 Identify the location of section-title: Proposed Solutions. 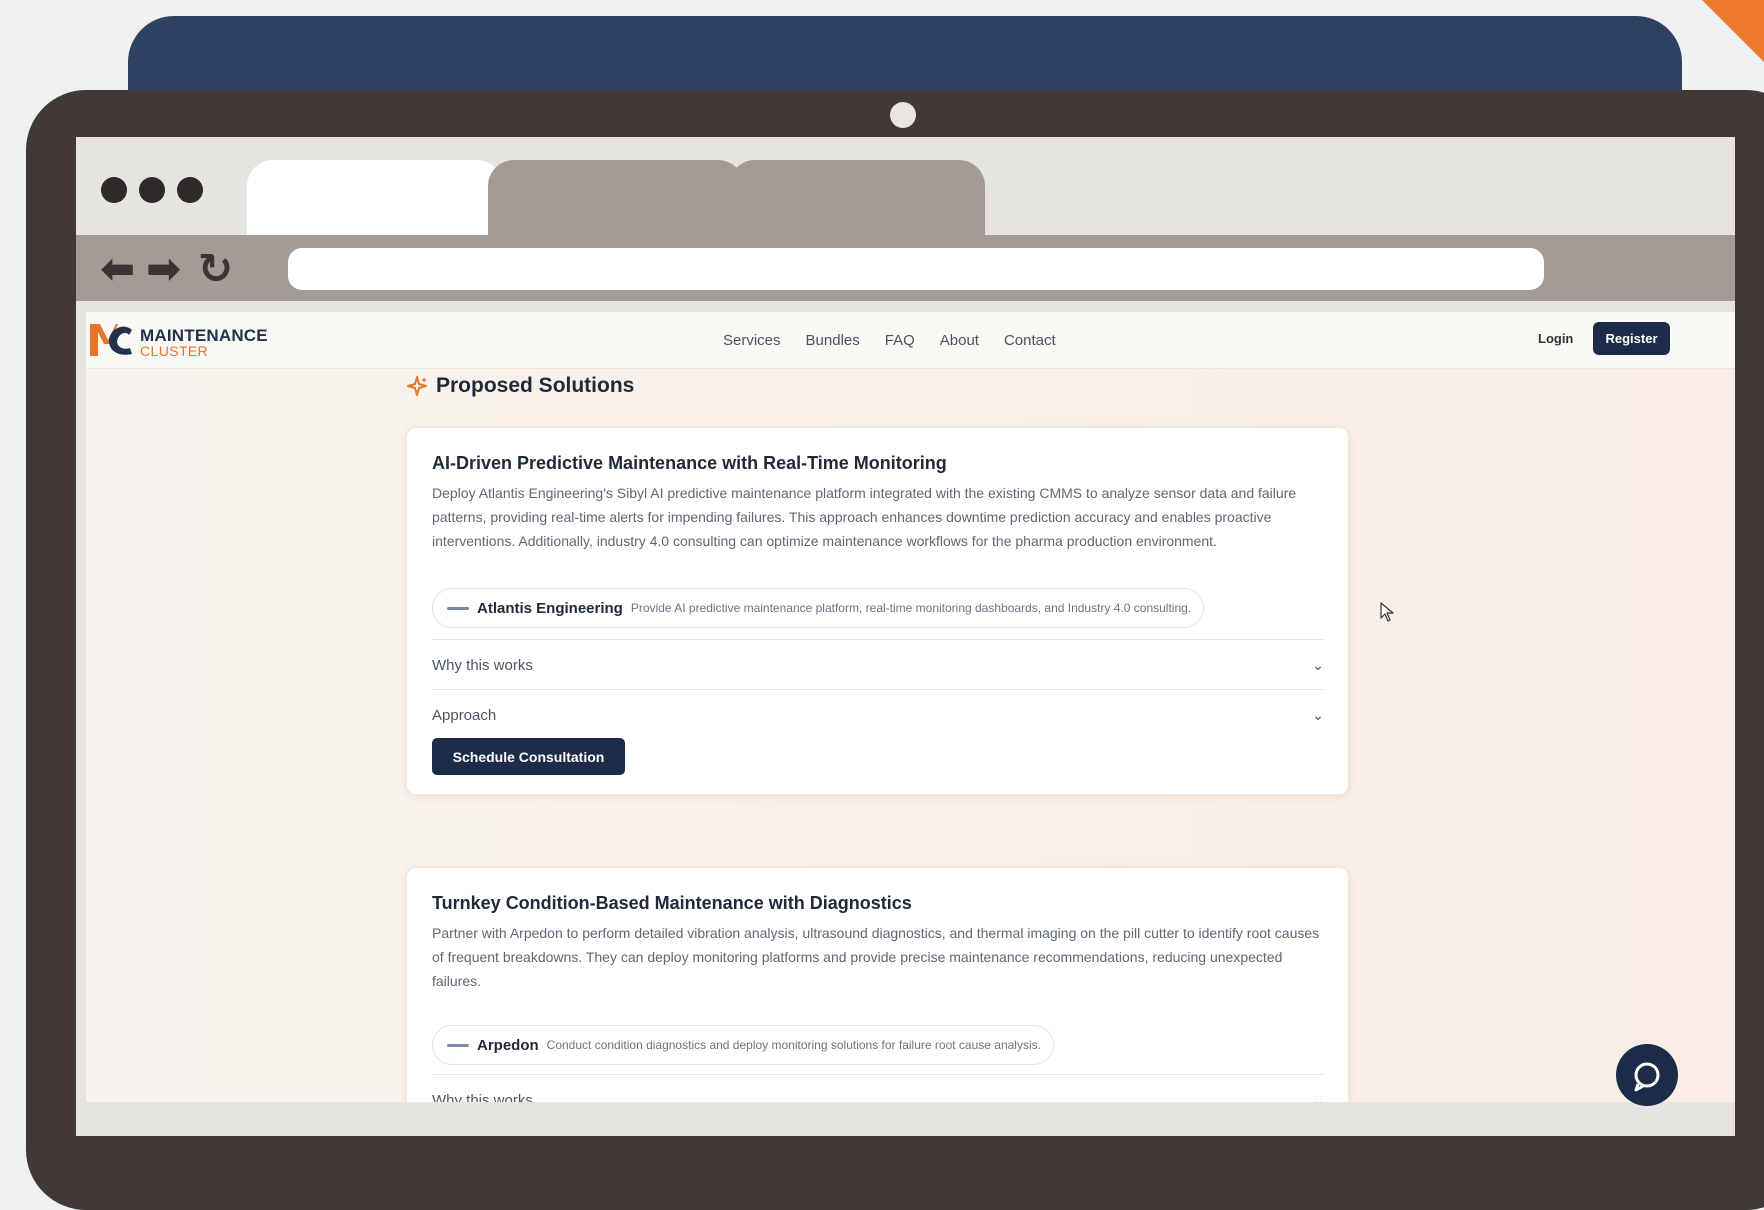
(535, 385).